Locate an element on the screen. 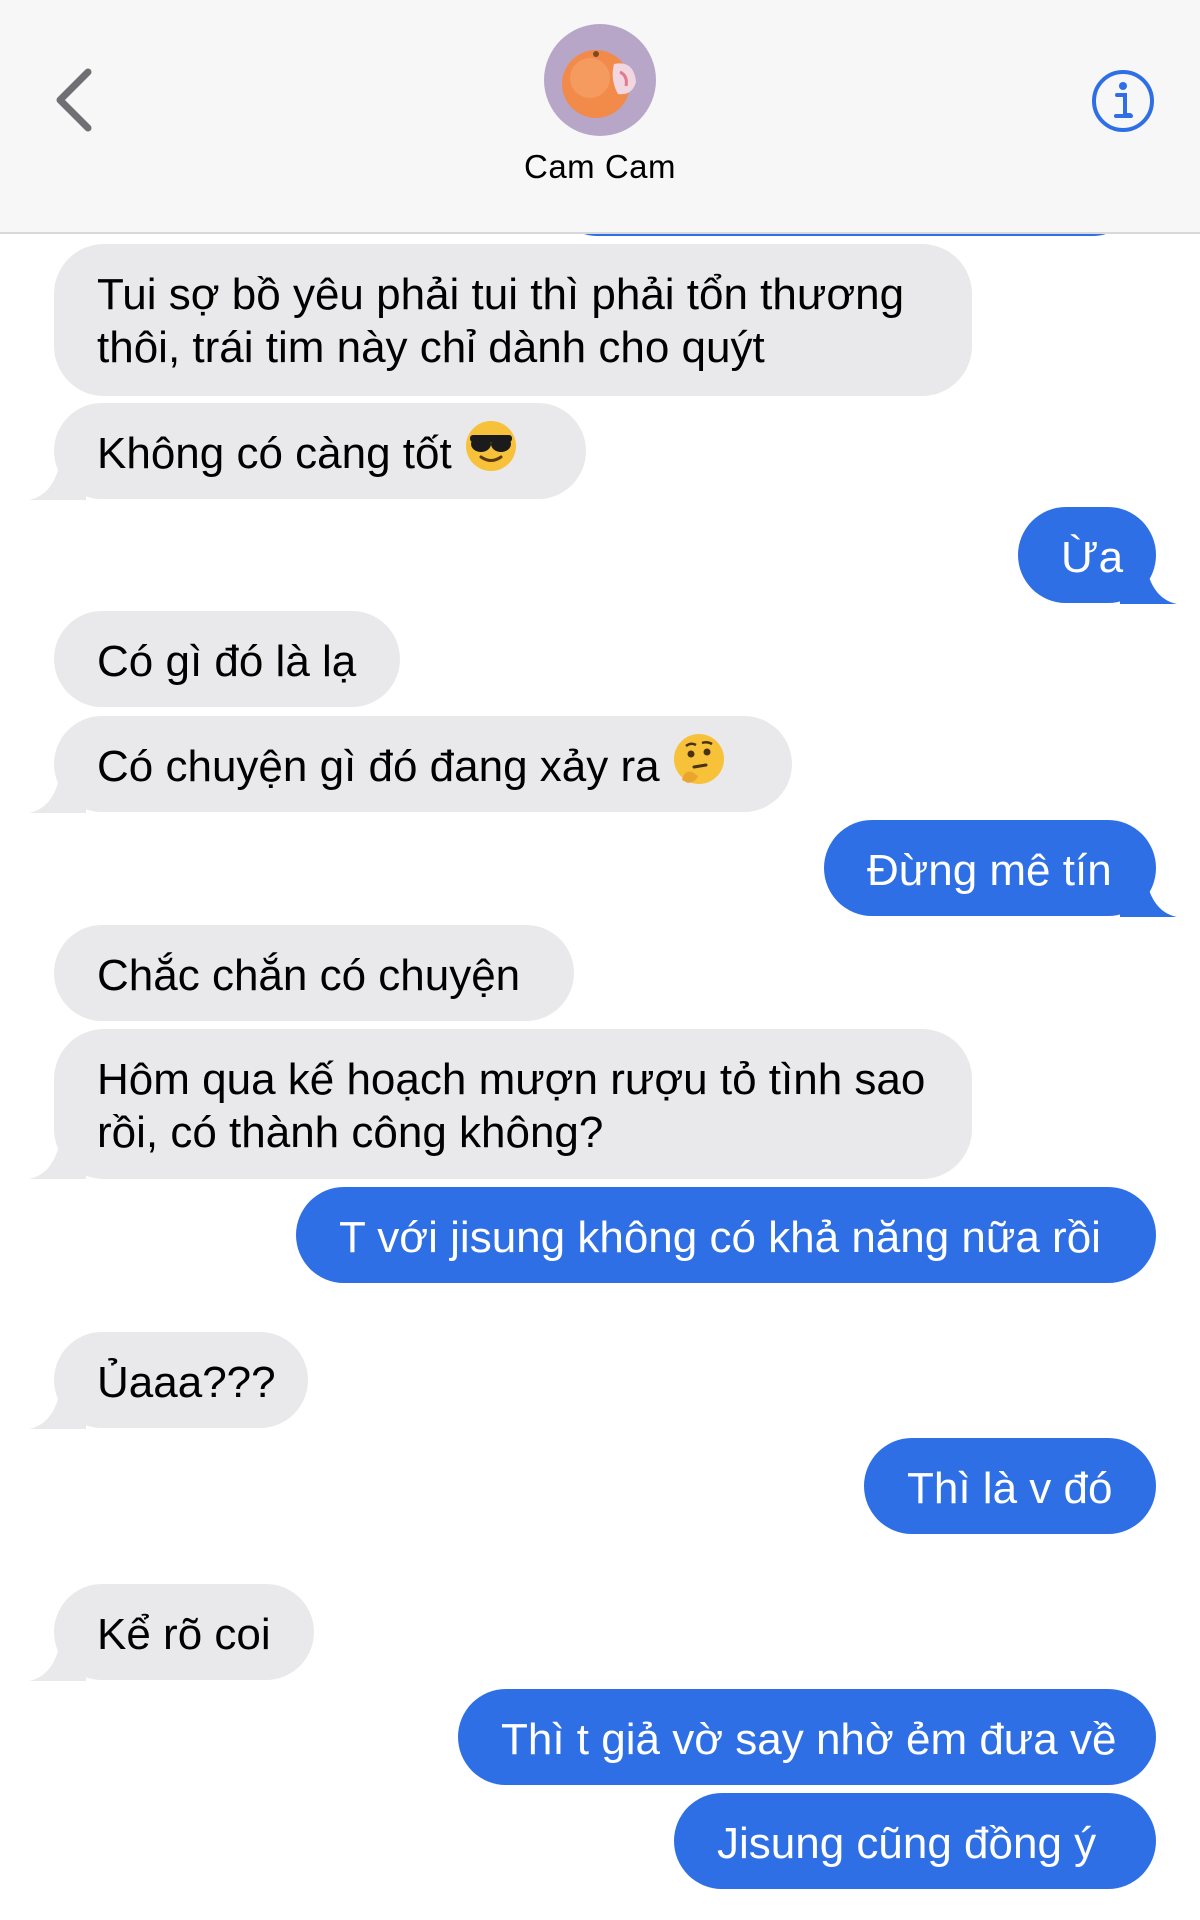 The height and width of the screenshot is (1920, 1200). incoming-message-bubble: Có chuyện gì đó đang xảy ra is located at coordinates (423, 764).